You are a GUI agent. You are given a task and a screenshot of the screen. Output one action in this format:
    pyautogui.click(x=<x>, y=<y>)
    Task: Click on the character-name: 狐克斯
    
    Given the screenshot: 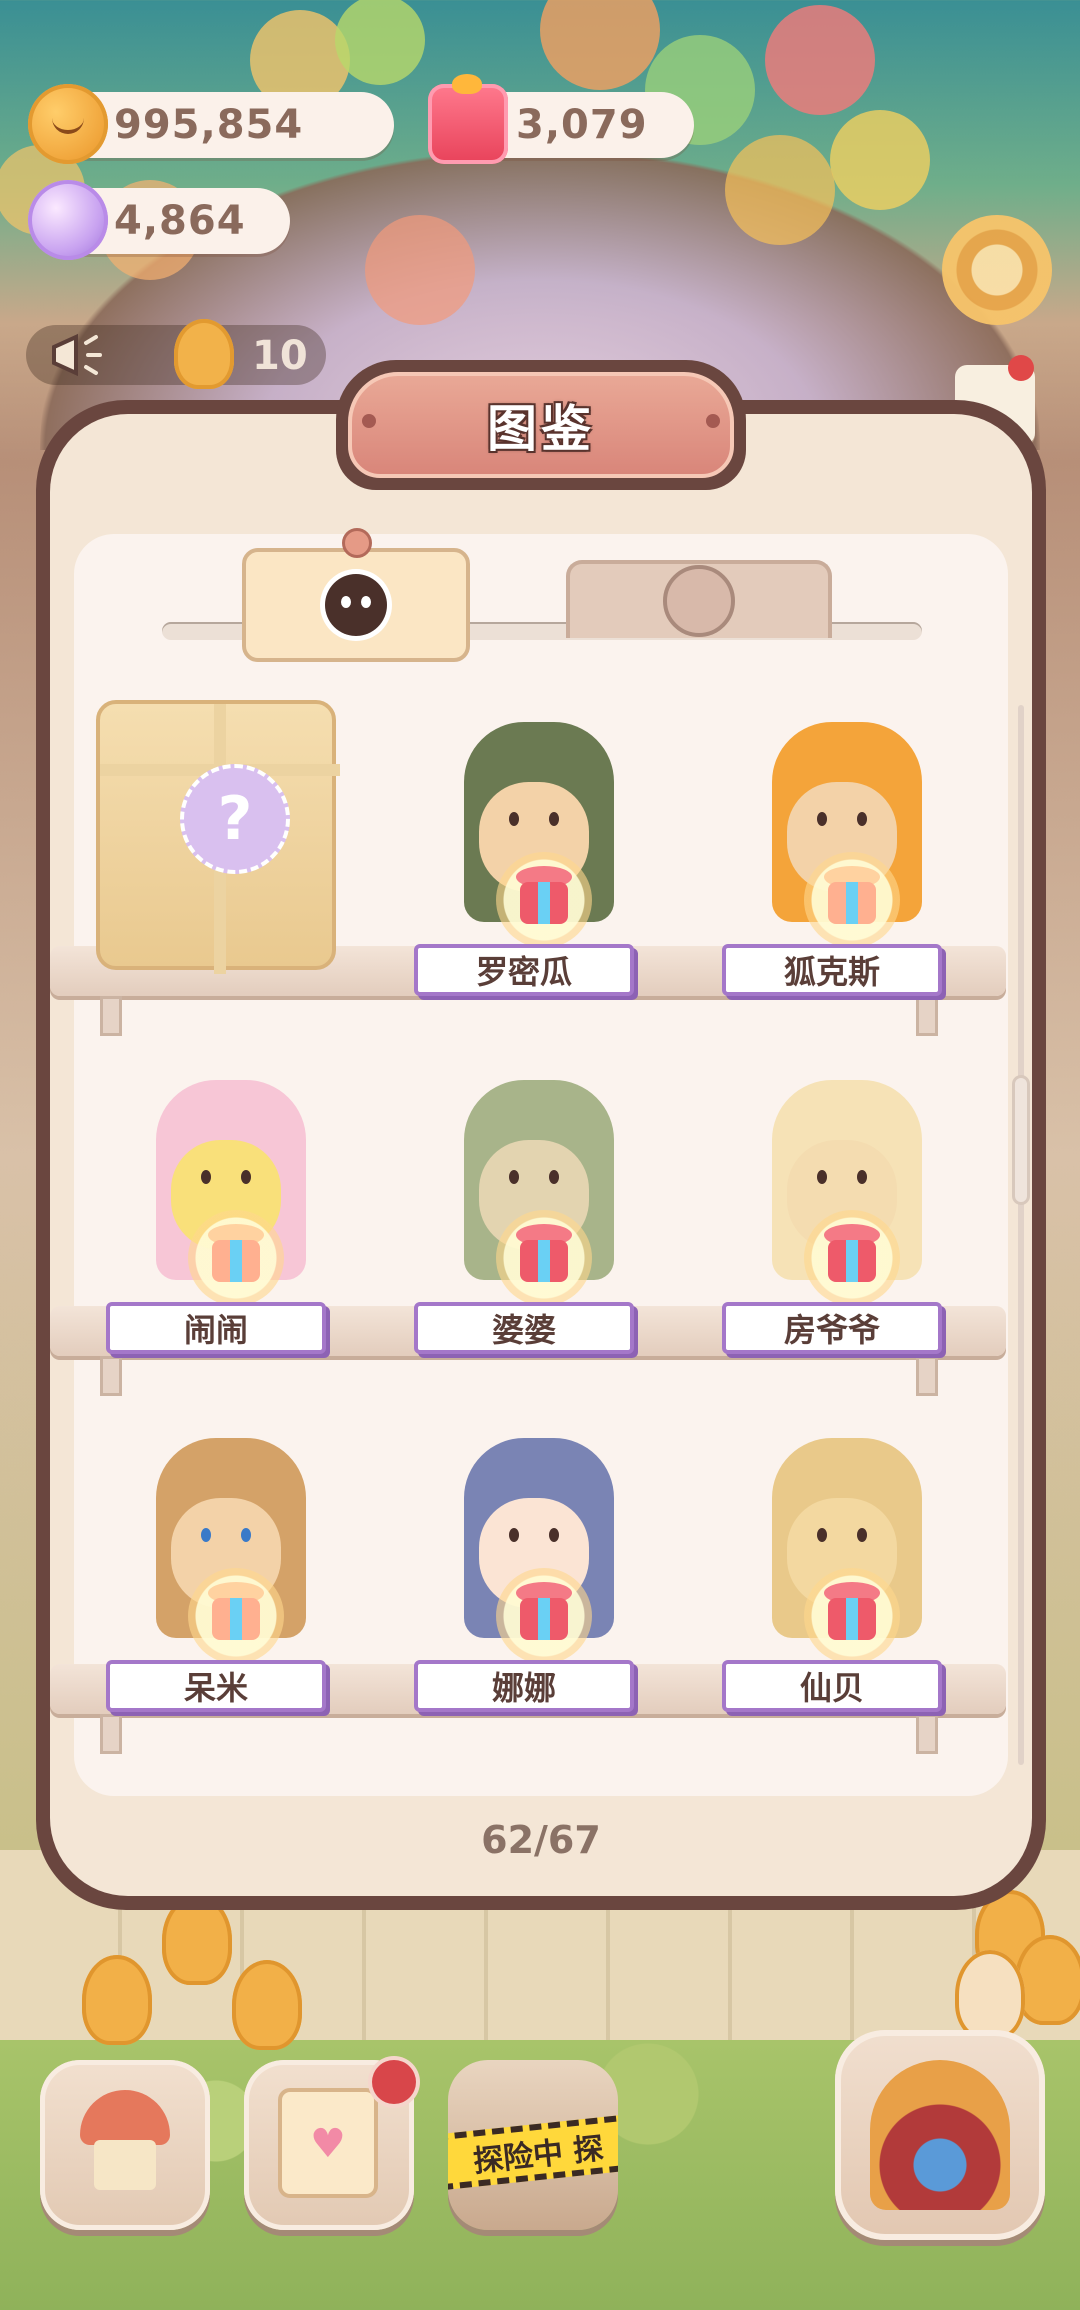 What is the action you would take?
    pyautogui.click(x=832, y=970)
    